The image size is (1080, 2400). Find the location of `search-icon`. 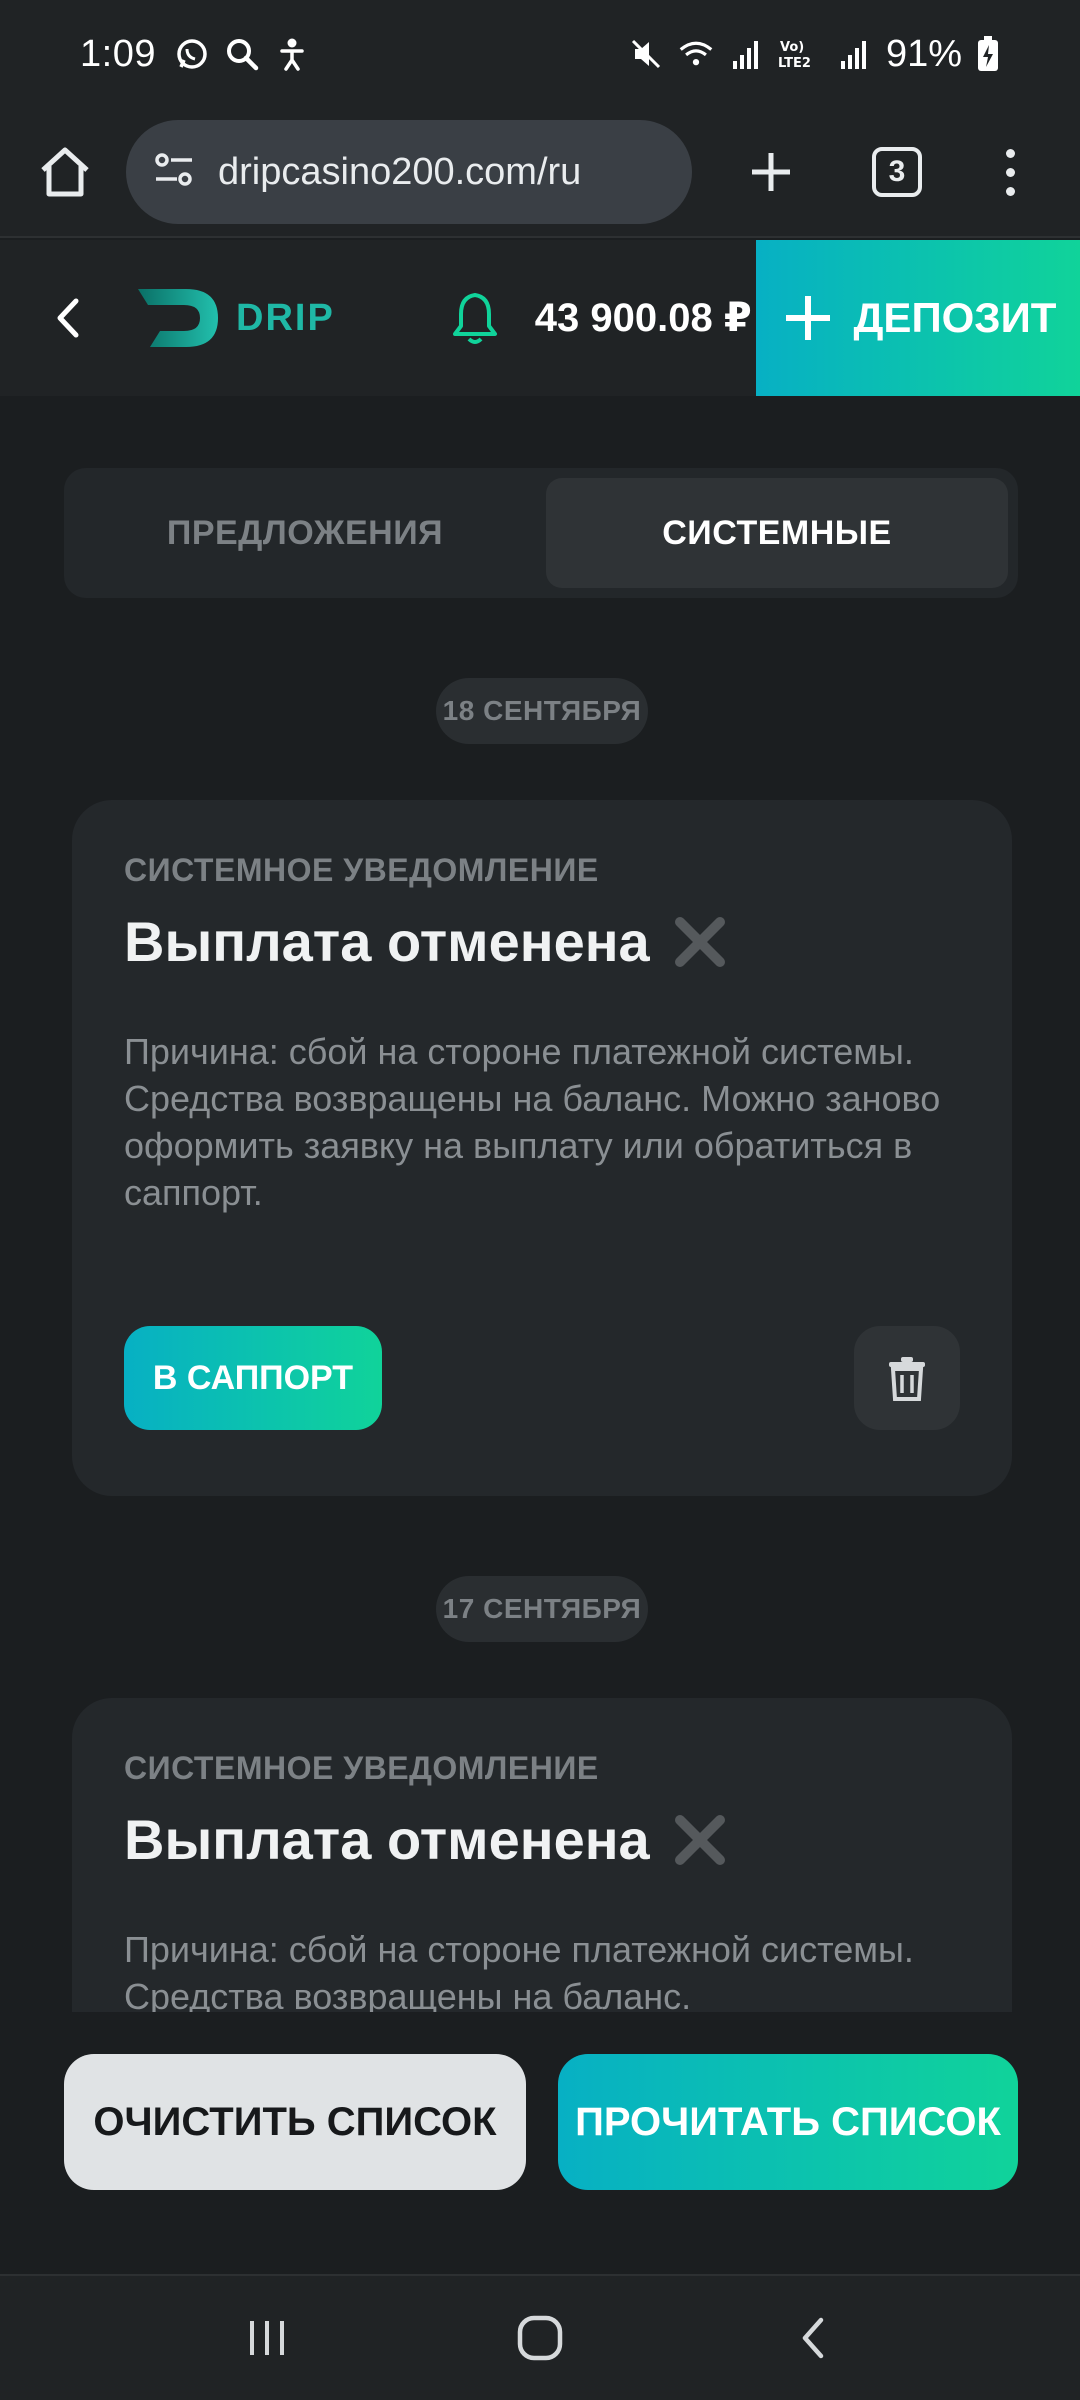

search-icon is located at coordinates (242, 54).